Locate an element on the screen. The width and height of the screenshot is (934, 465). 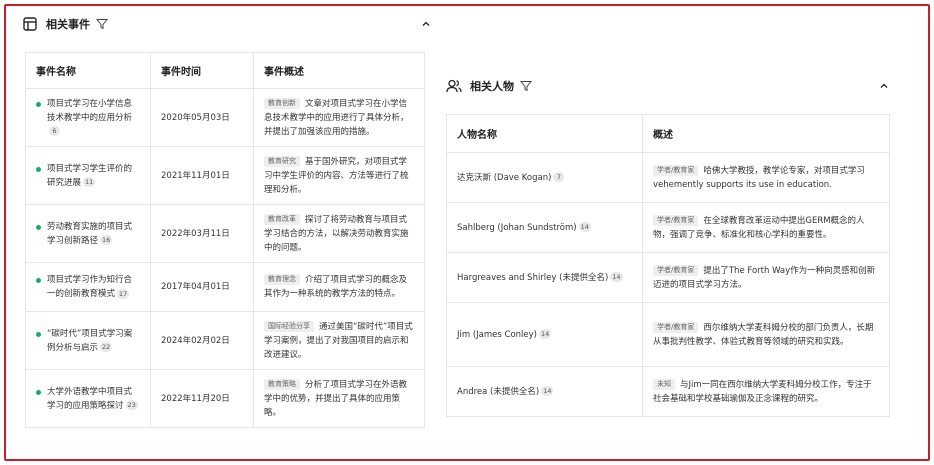
event-time: 2021年11月01日 is located at coordinates (202, 175).